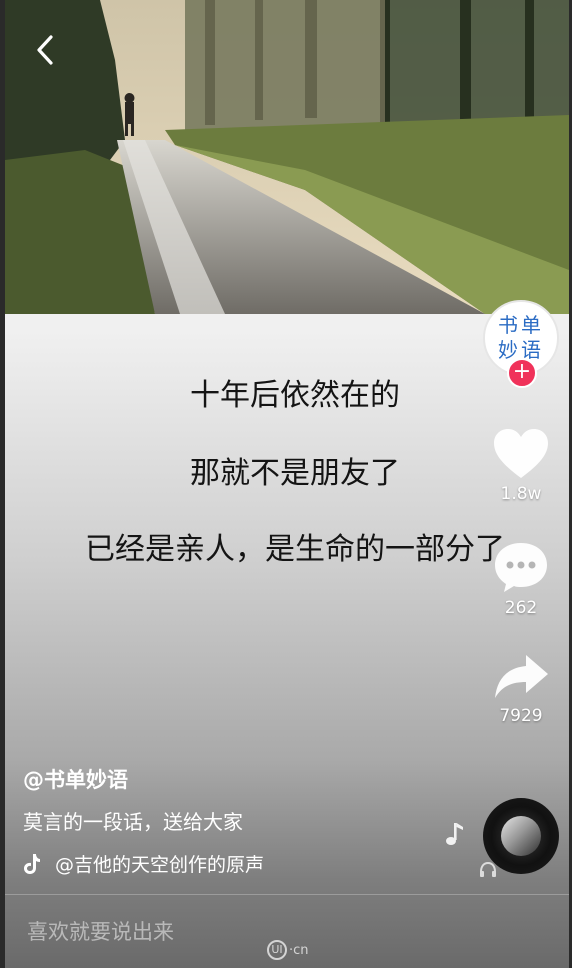 This screenshot has height=968, width=572. What do you see at coordinates (521, 716) in the screenshot?
I see `share-count: 7929` at bounding box center [521, 716].